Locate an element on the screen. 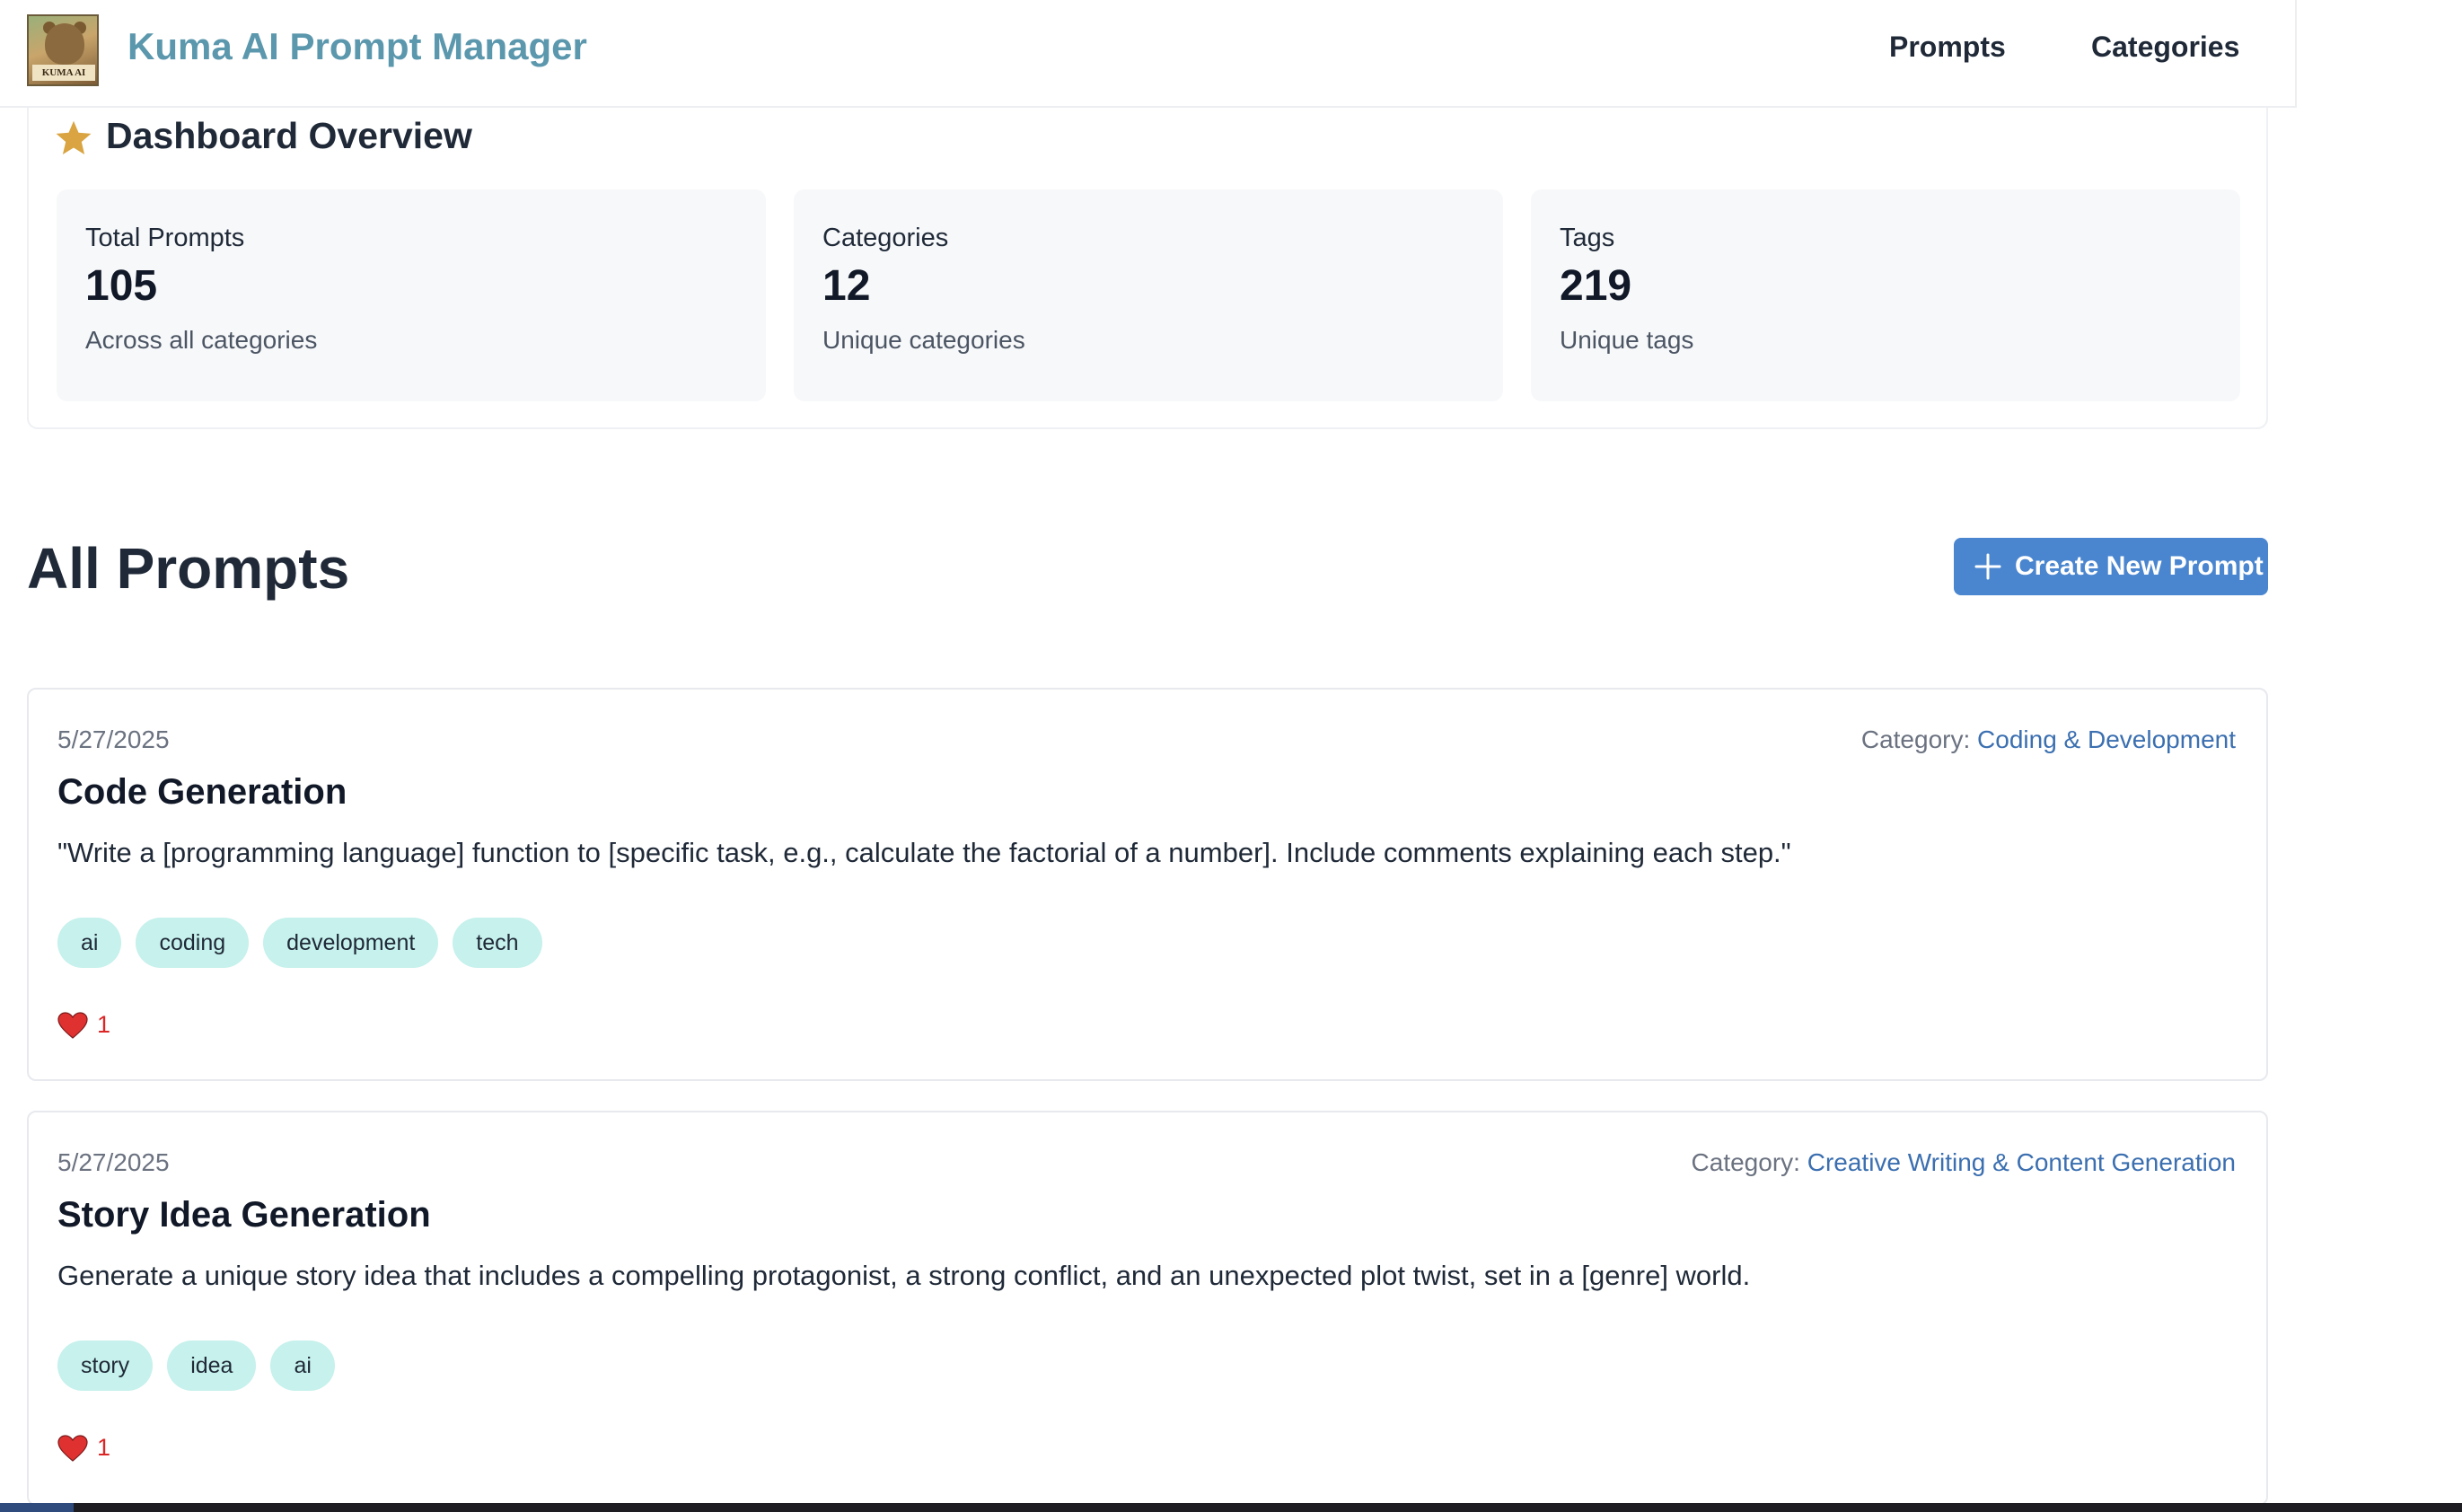 This screenshot has height=1512, width=2462. tag-chip: idea is located at coordinates (212, 1366).